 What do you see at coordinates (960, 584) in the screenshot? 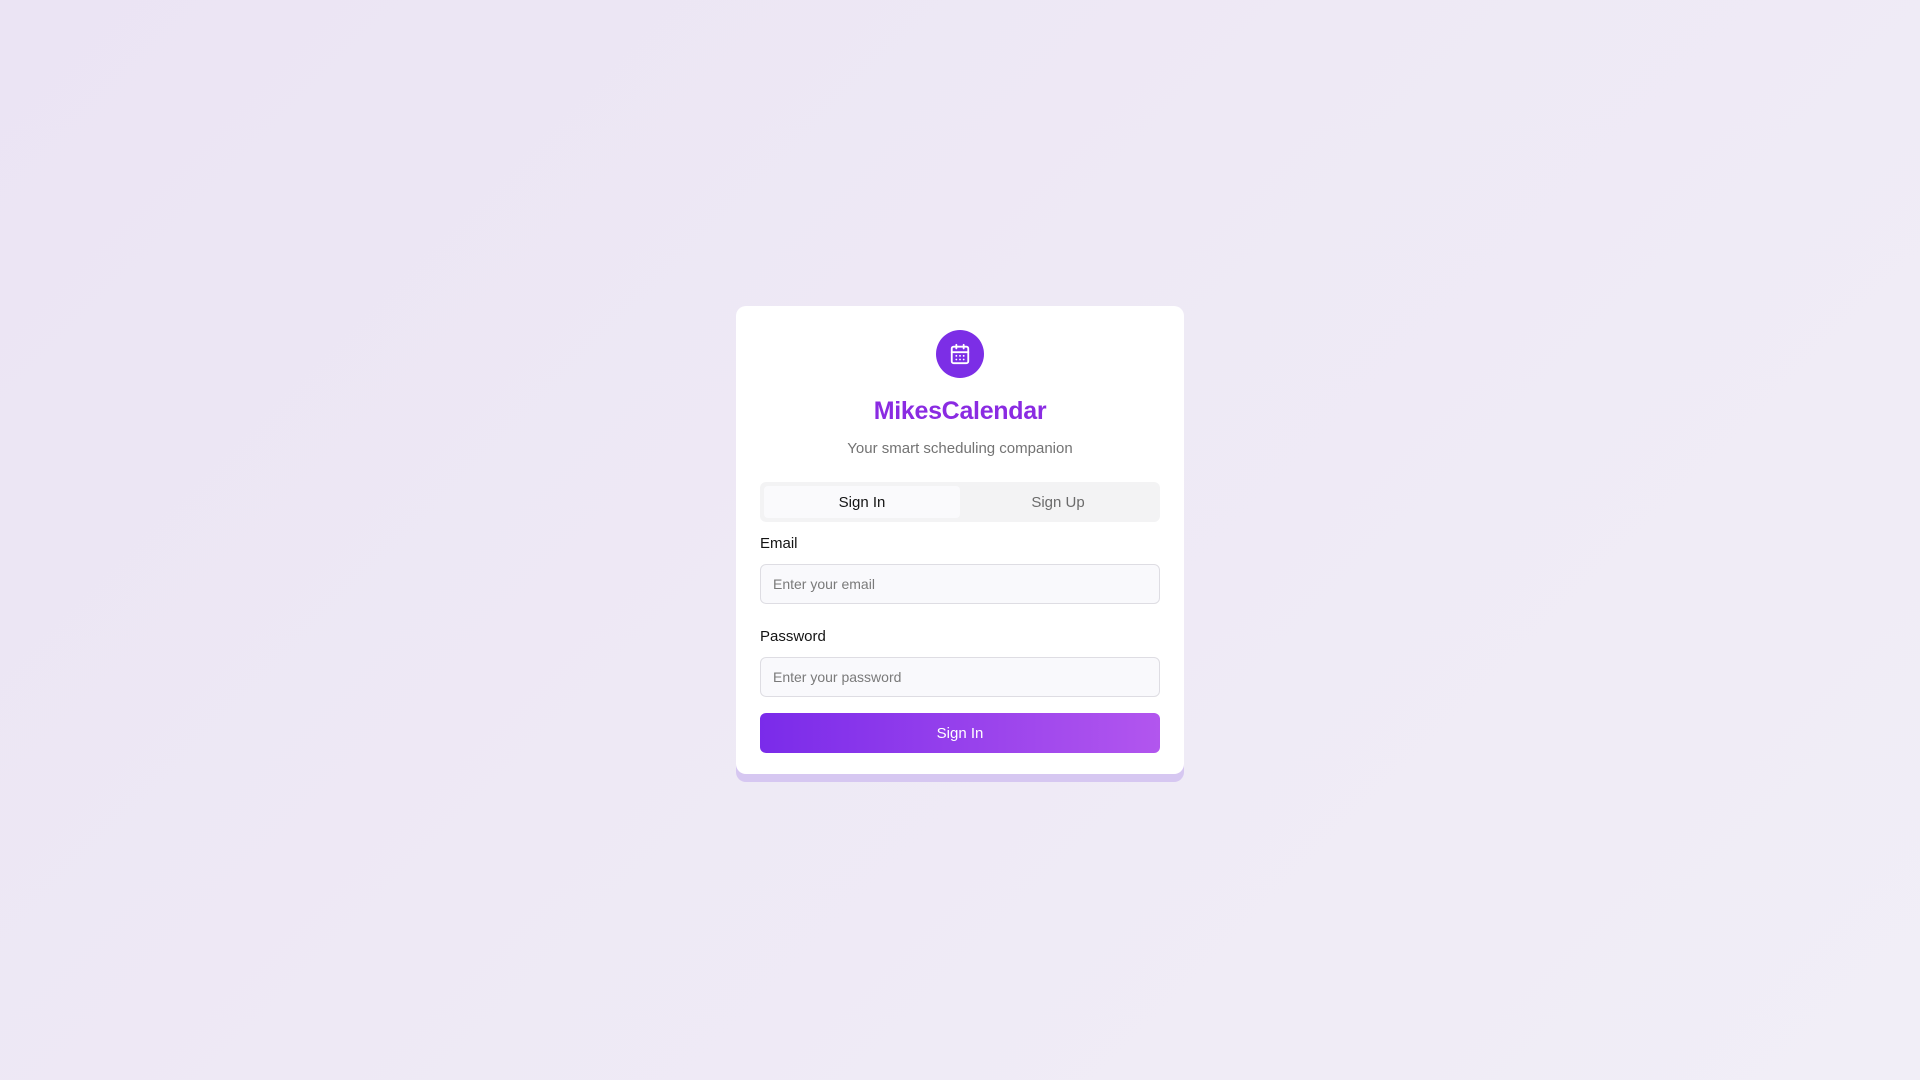
I see `email-field` at bounding box center [960, 584].